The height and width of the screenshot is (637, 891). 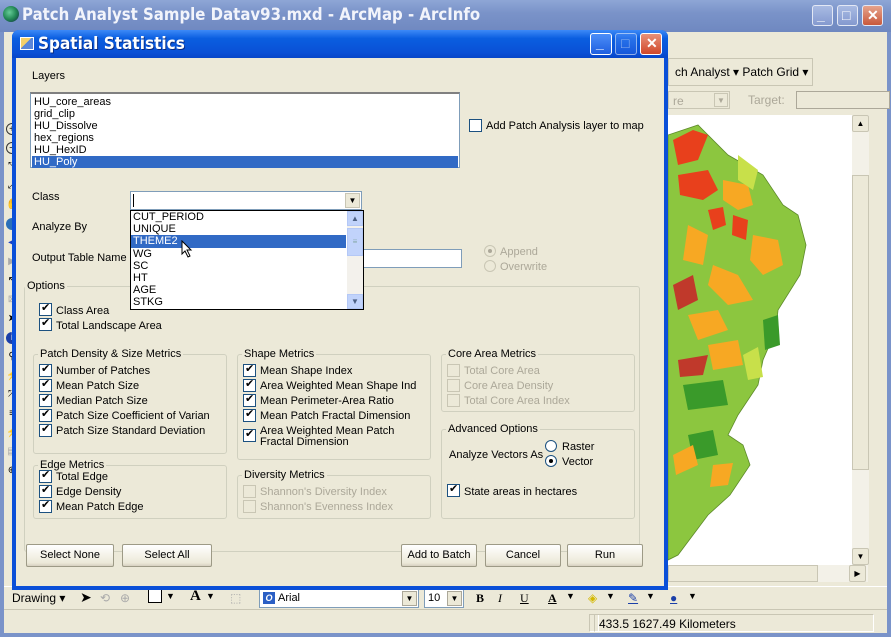 I want to click on map-view, so click(x=760, y=340).